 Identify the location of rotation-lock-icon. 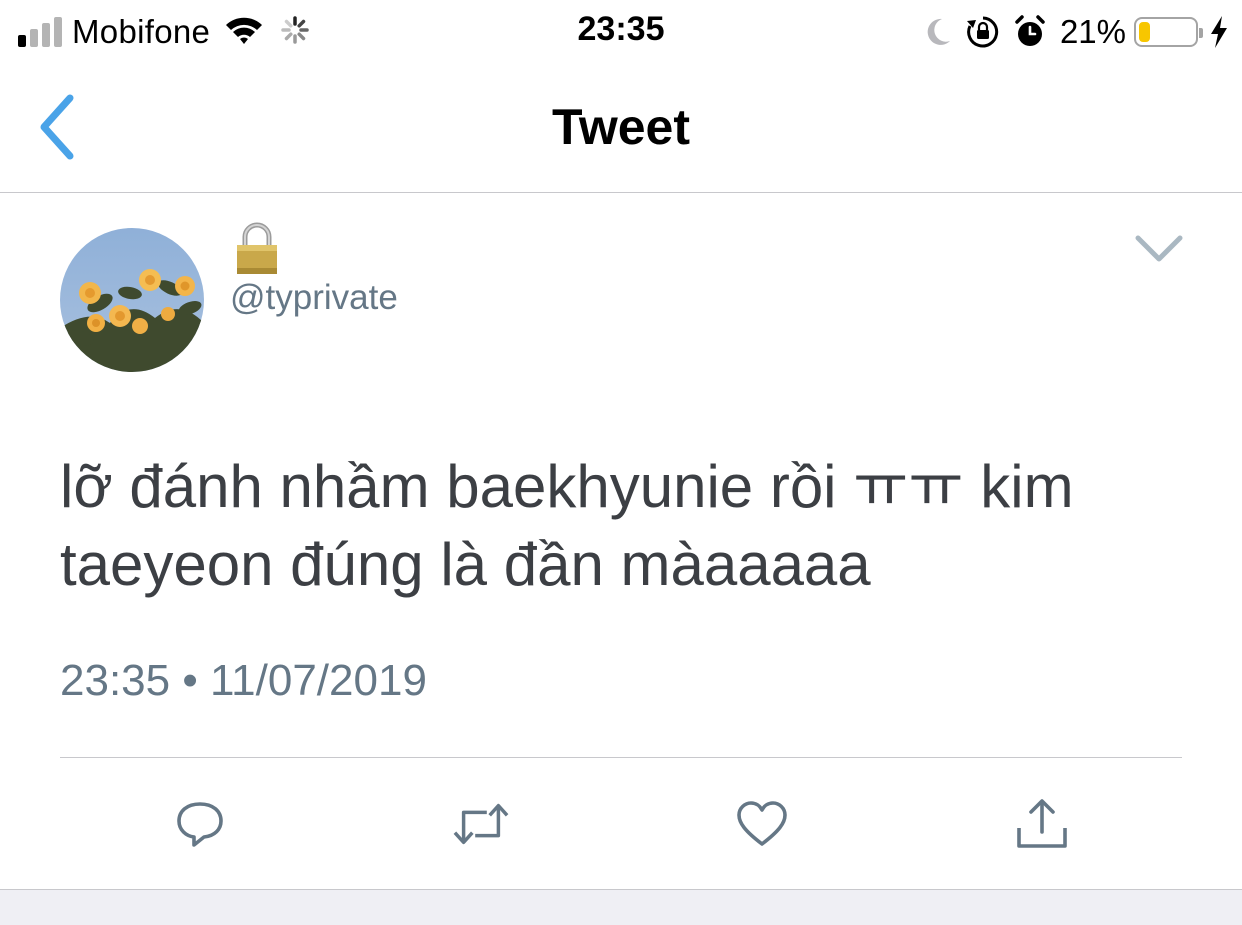
(983, 32).